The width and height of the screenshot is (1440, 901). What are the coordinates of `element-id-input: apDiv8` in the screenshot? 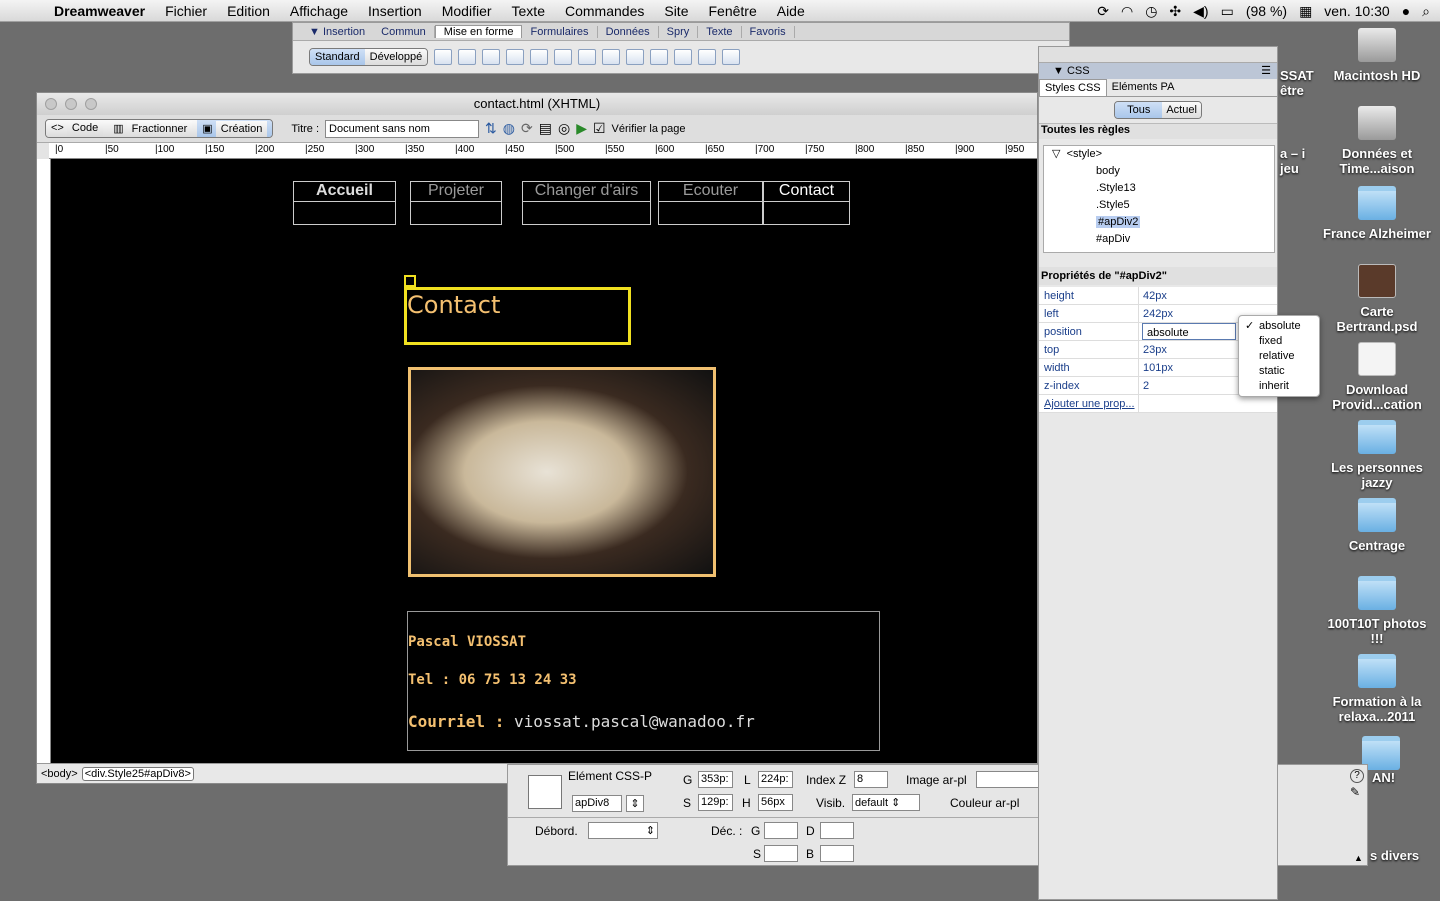 It's located at (597, 803).